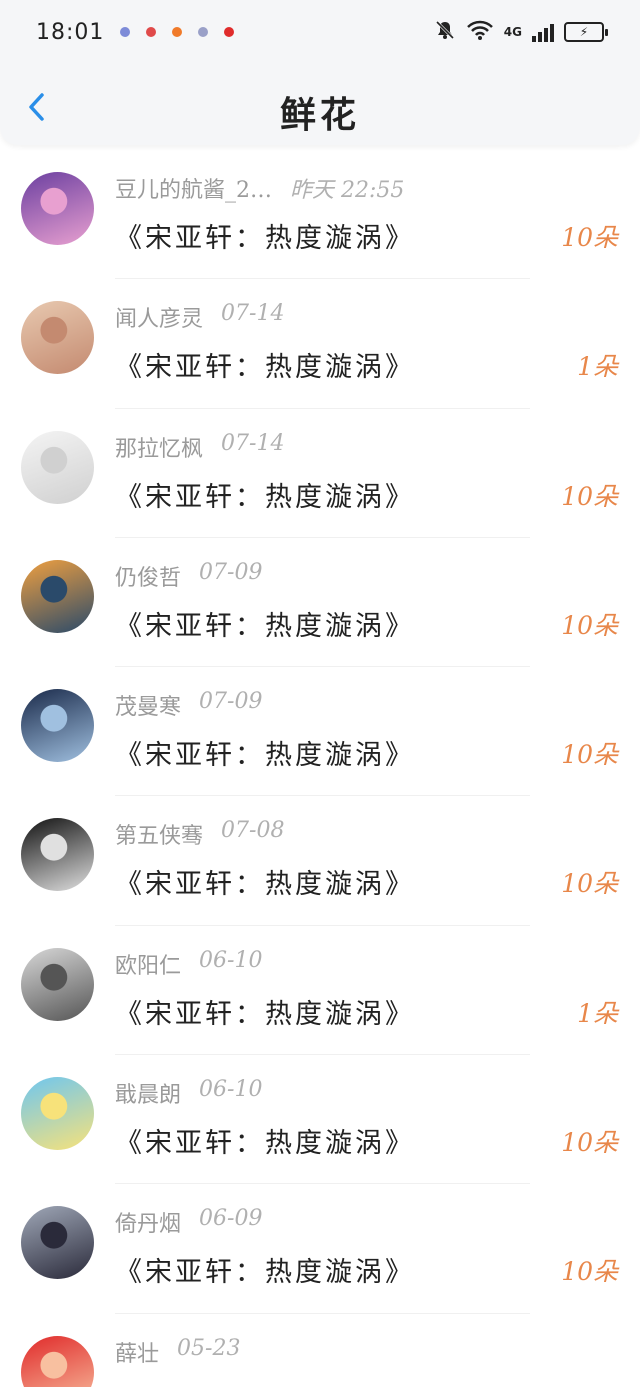 The height and width of the screenshot is (1387, 640). What do you see at coordinates (320, 1350) in the screenshot?
I see `list-item: 薛壮 05-23 《宋亚轩：热度漩涡》 10朵` at bounding box center [320, 1350].